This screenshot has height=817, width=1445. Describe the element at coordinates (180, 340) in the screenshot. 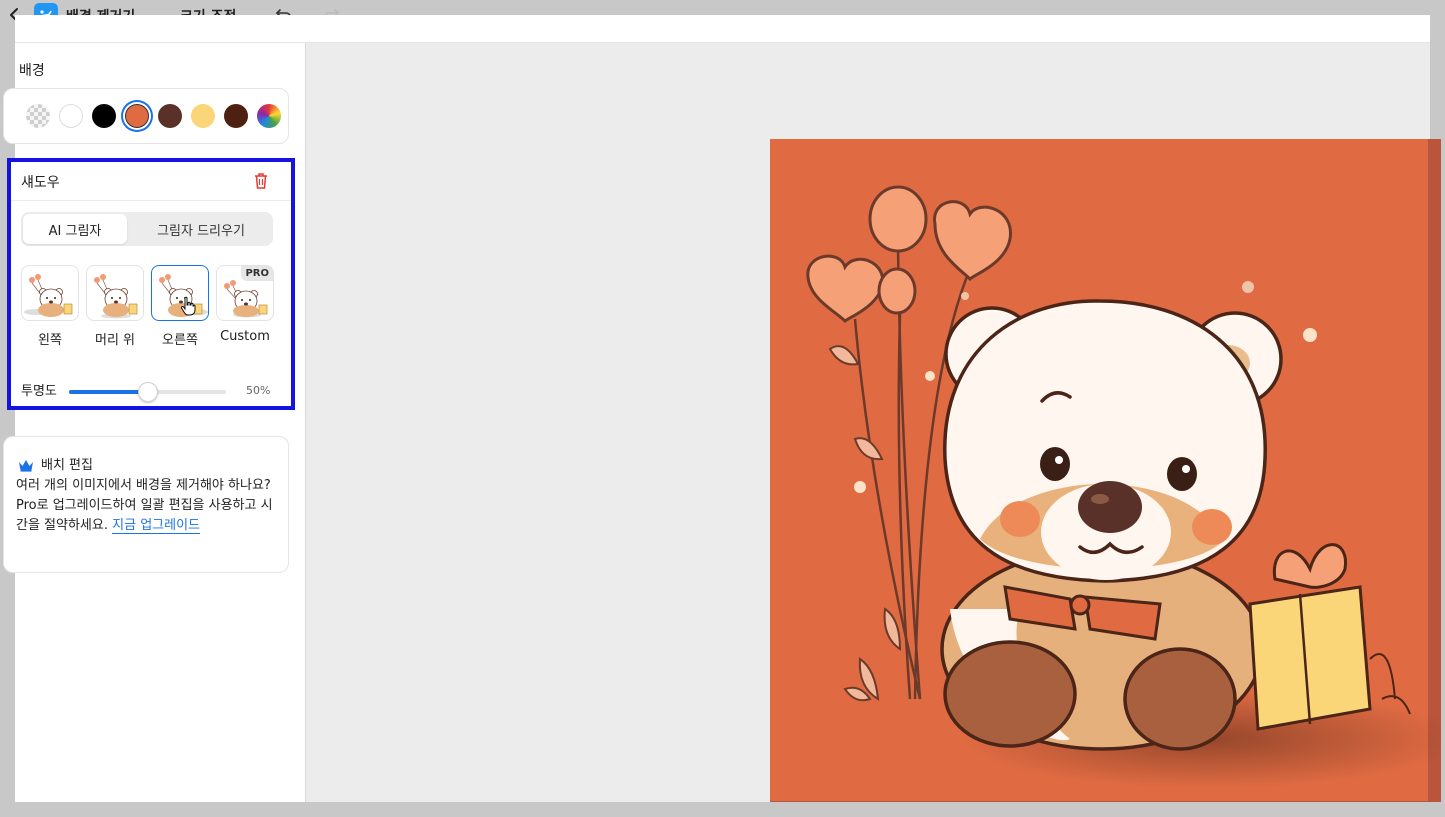

I see `shadow-option-label: 오른쪽` at that location.